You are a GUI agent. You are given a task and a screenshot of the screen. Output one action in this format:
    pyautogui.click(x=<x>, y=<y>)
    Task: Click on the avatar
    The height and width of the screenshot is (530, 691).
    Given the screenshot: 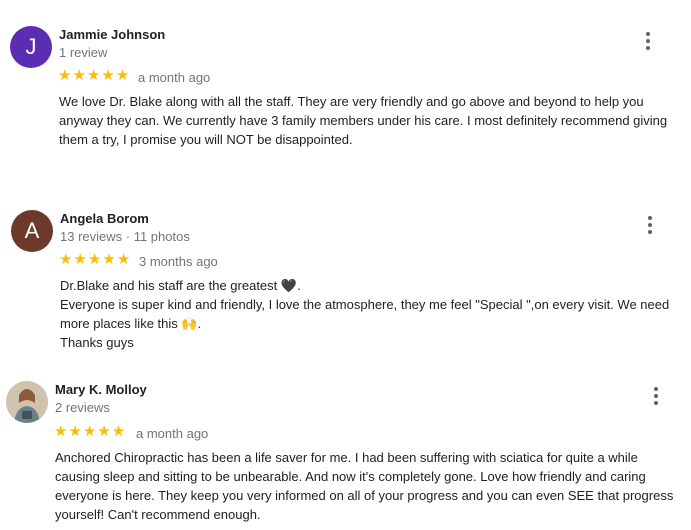 What is the action you would take?
    pyautogui.click(x=27, y=402)
    